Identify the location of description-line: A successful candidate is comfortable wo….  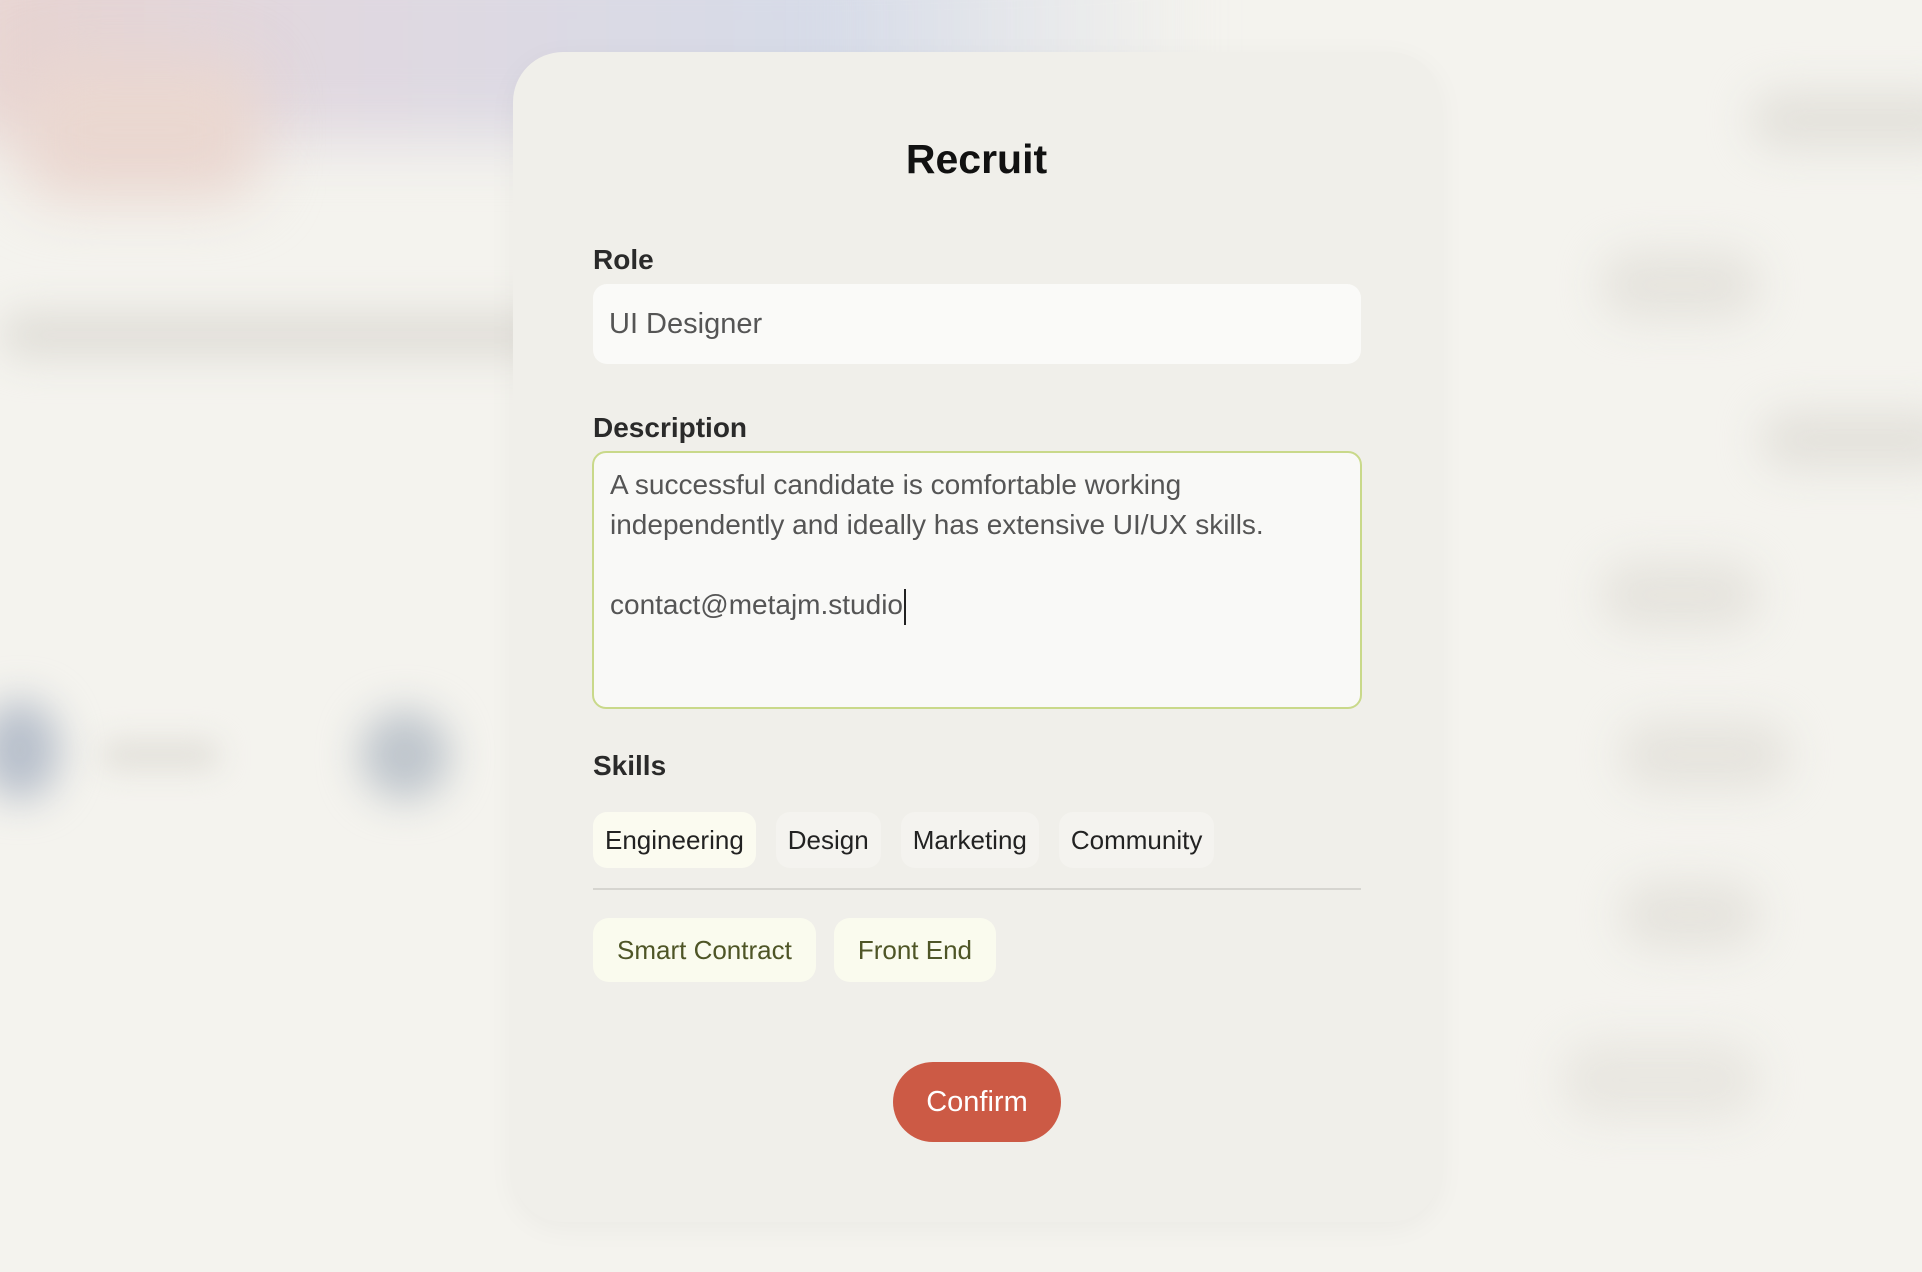
(896, 484).